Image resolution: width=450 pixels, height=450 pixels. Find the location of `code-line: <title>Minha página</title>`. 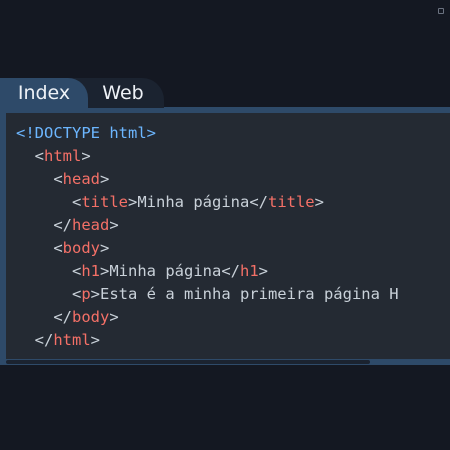

code-line: <title>Minha página</title> is located at coordinates (207, 202).